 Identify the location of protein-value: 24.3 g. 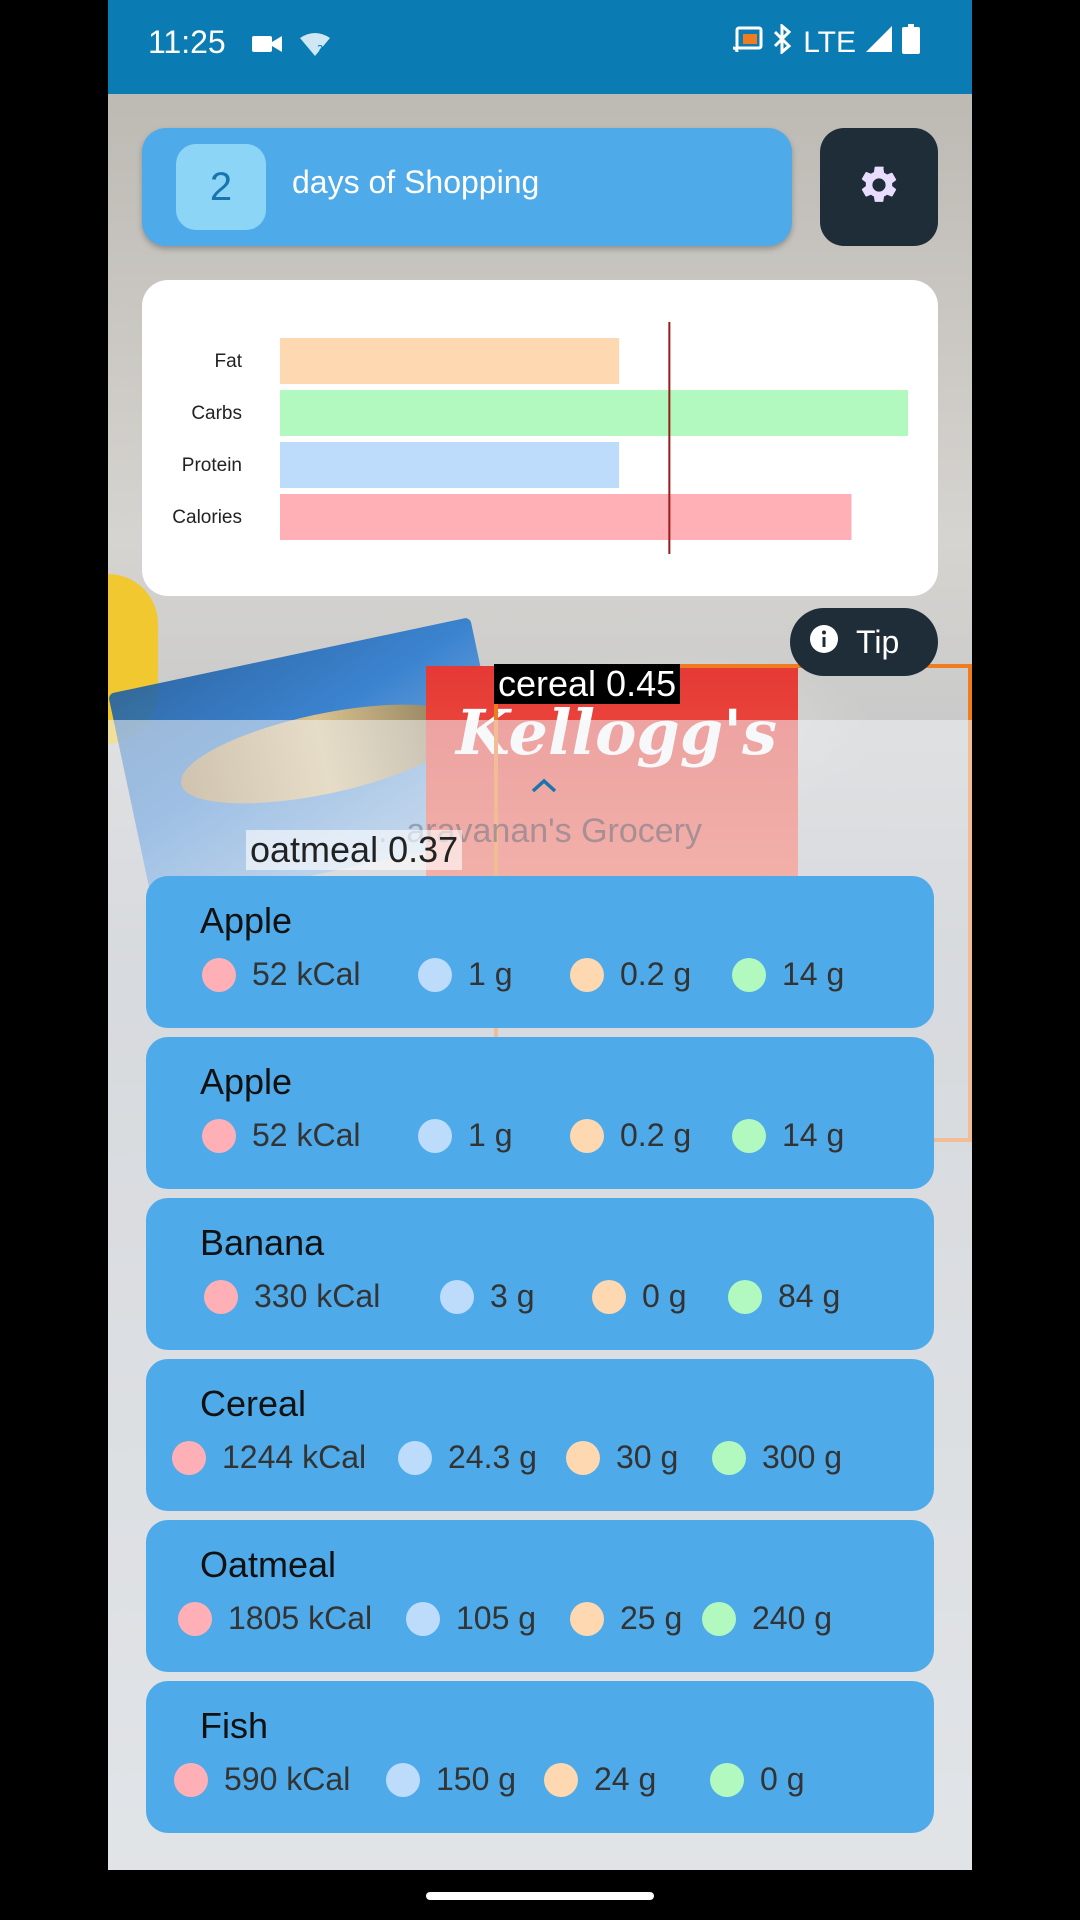
(492, 1457).